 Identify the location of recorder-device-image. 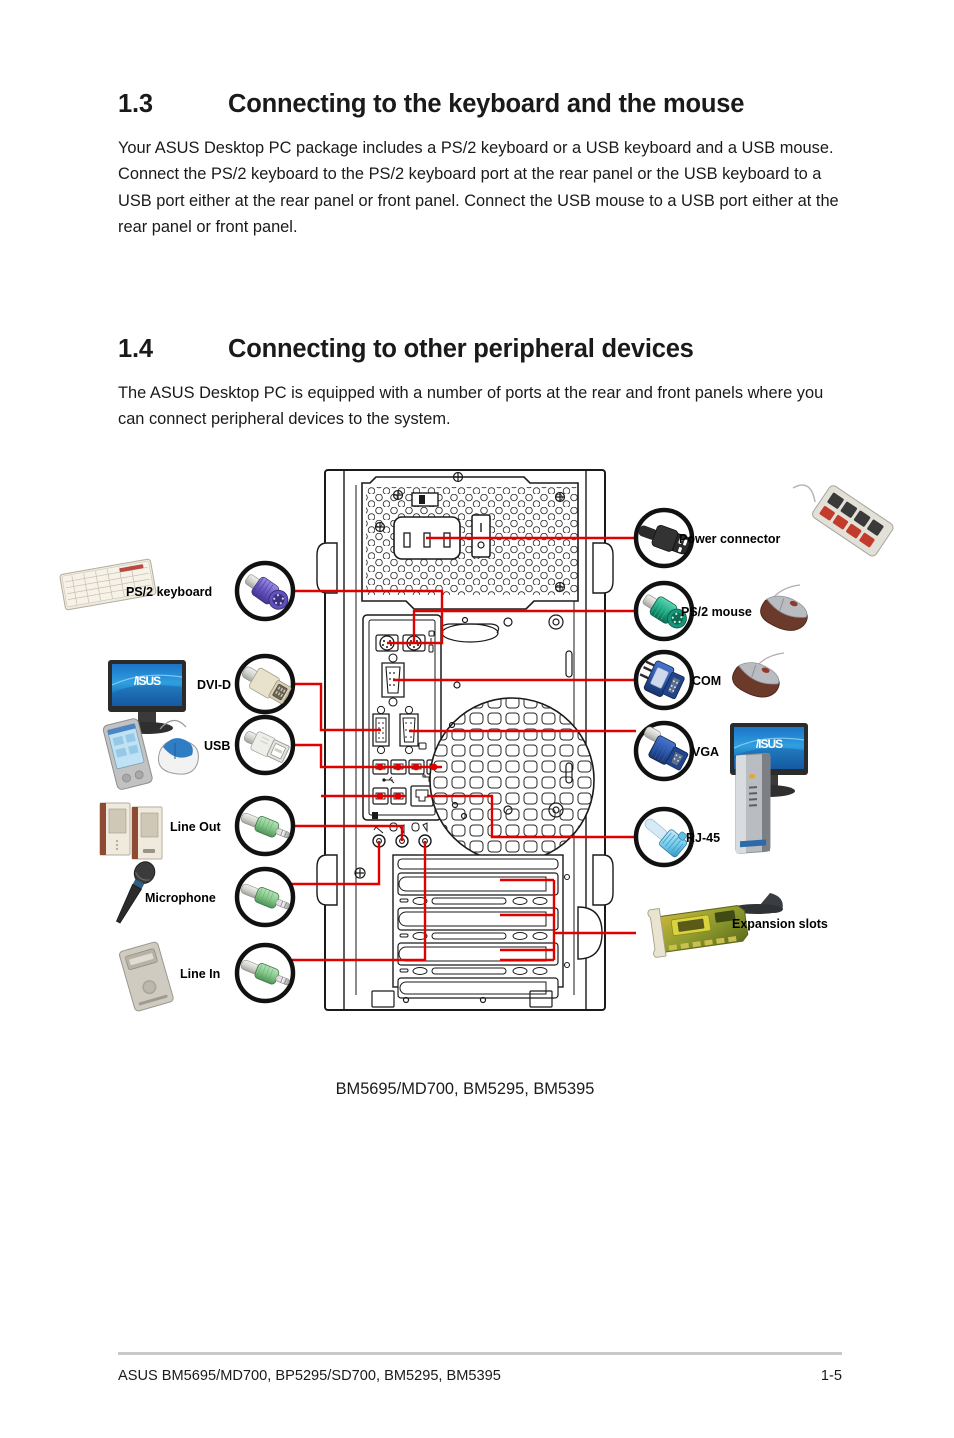
(146, 976).